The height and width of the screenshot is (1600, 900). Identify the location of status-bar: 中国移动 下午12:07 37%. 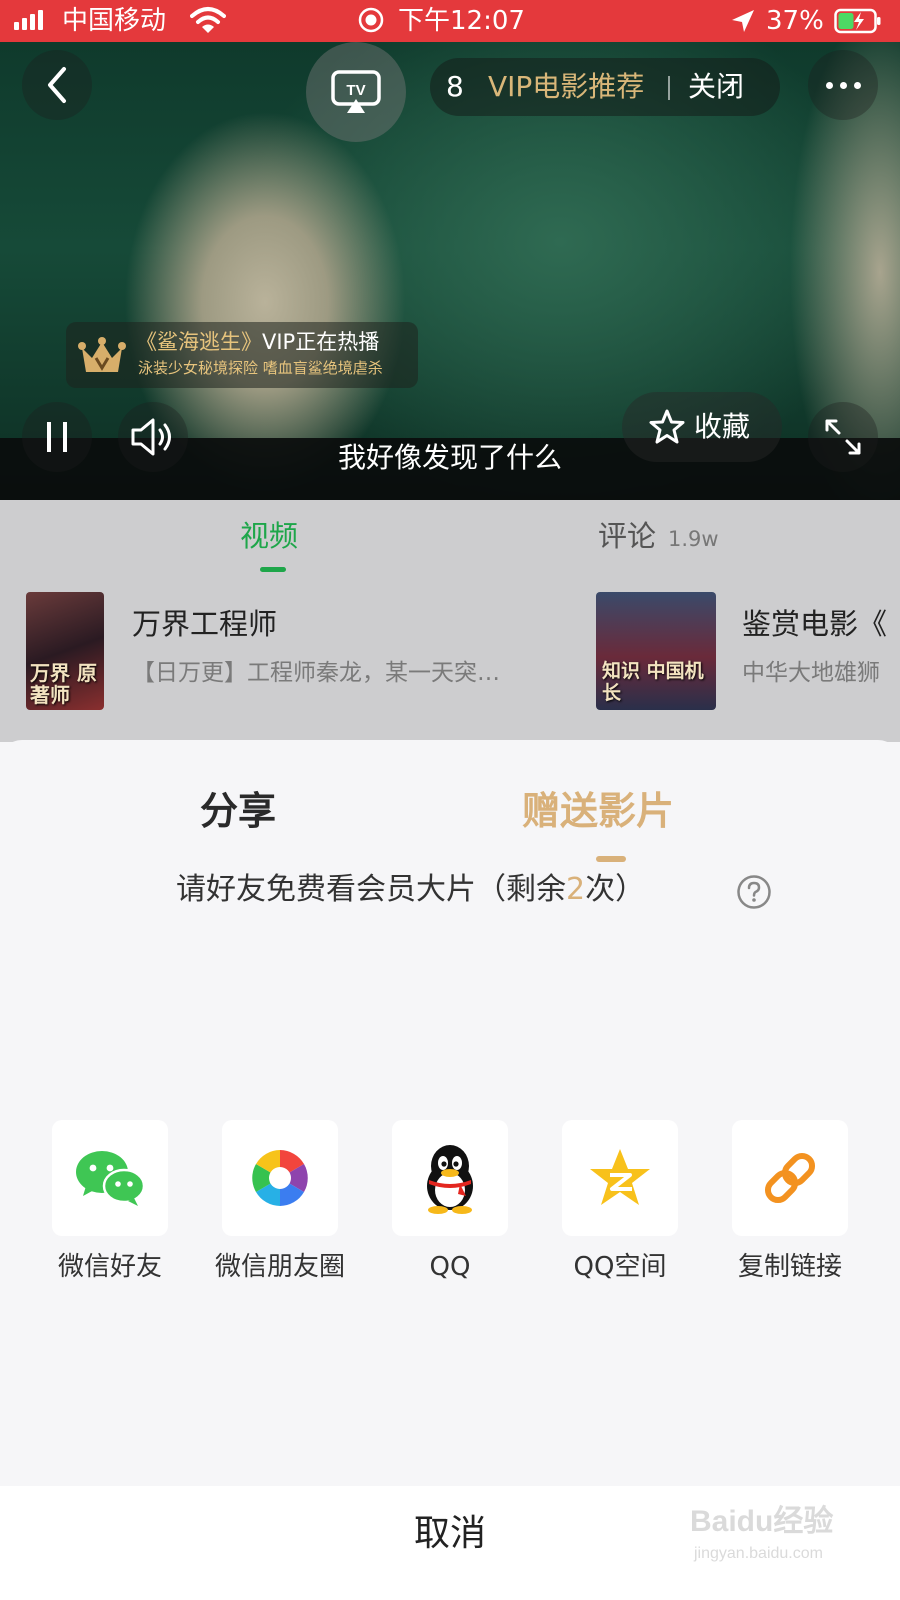
(450, 21).